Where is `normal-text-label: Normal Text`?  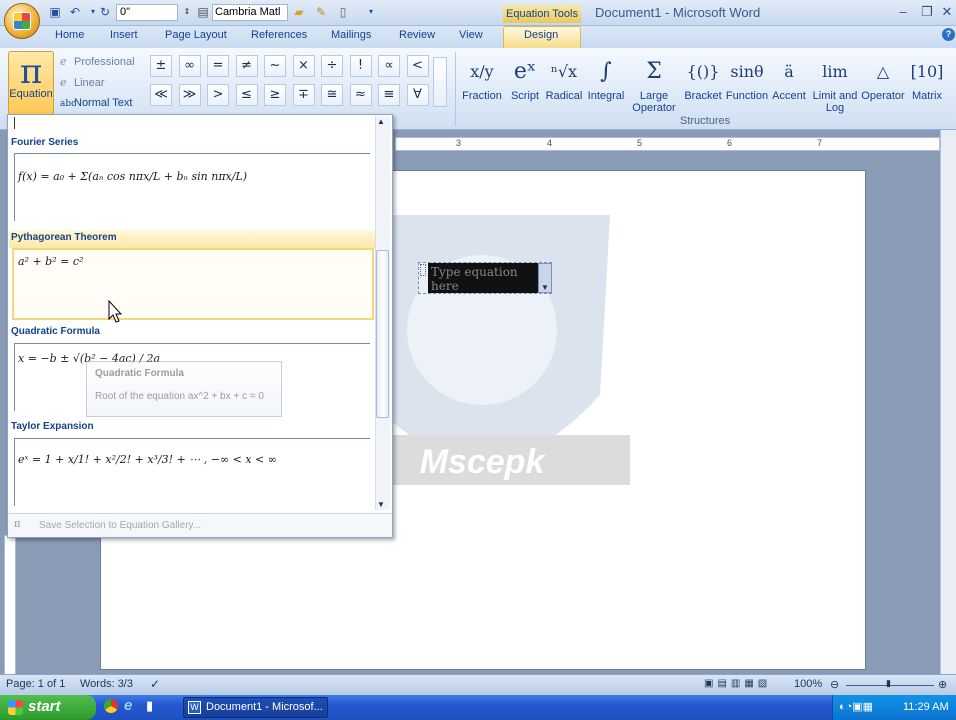
normal-text-label: Normal Text is located at coordinates (103, 103).